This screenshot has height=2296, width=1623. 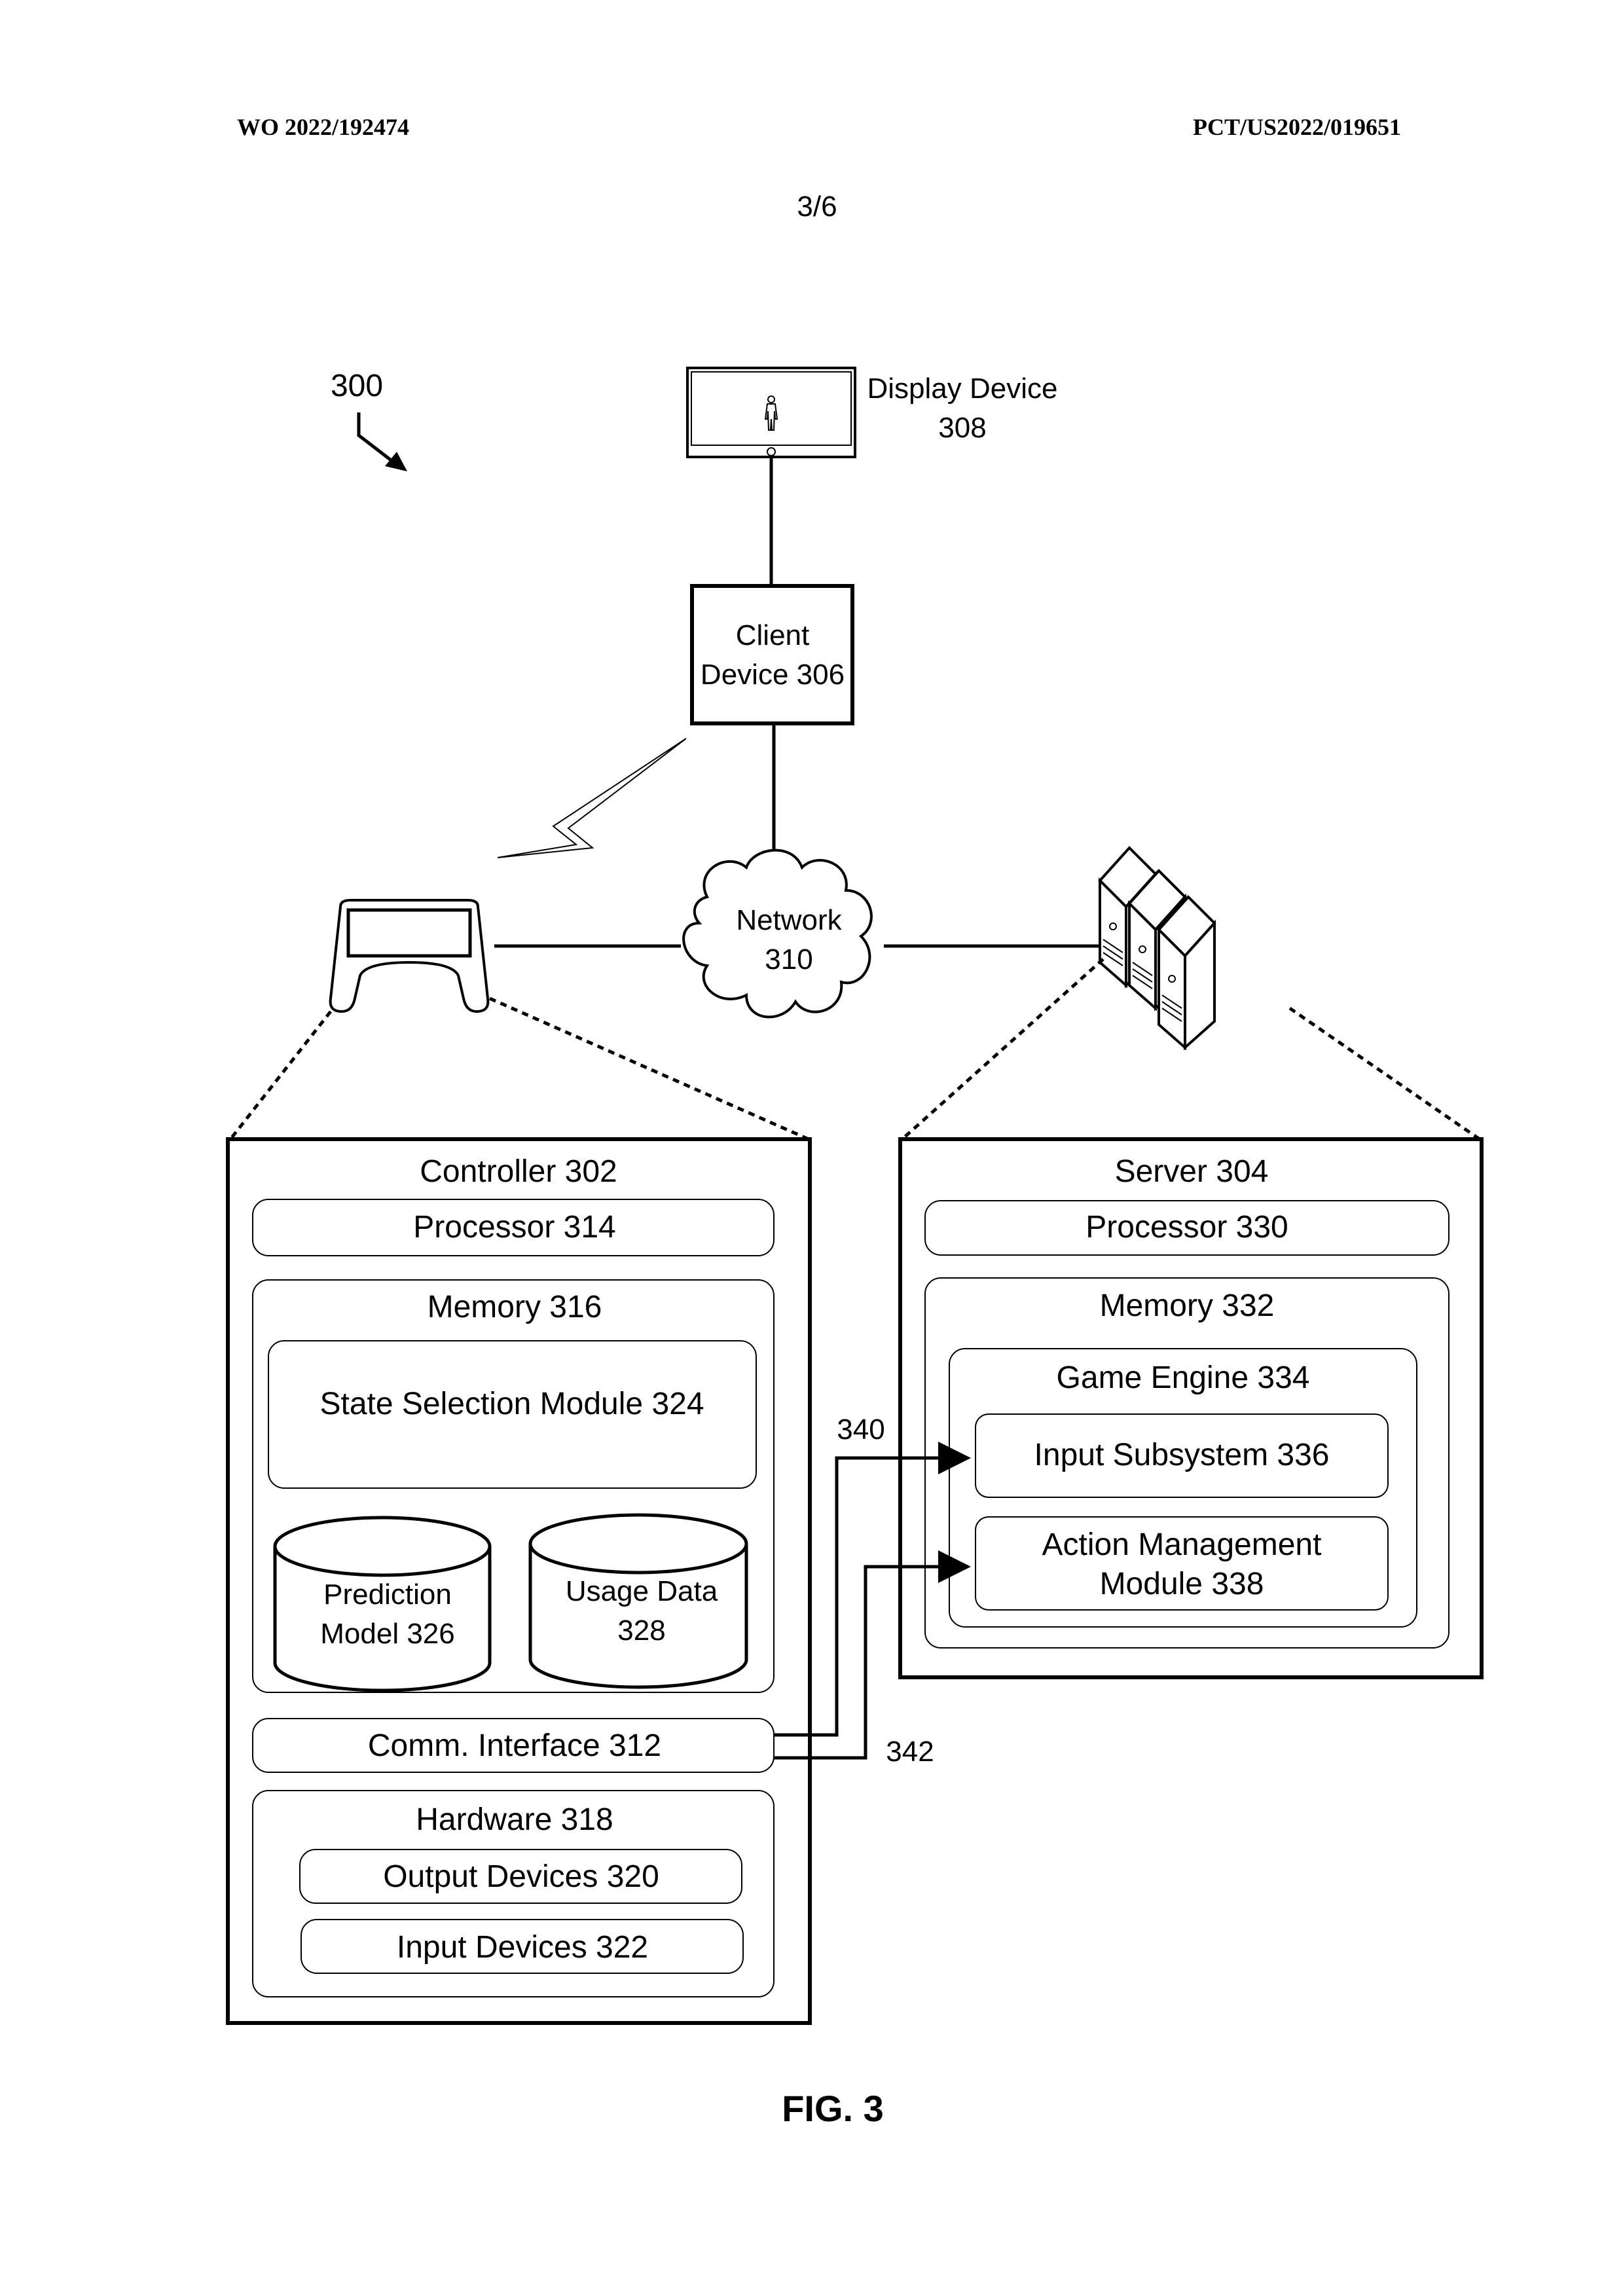 What do you see at coordinates (772, 654) in the screenshot?
I see `client-device-box` at bounding box center [772, 654].